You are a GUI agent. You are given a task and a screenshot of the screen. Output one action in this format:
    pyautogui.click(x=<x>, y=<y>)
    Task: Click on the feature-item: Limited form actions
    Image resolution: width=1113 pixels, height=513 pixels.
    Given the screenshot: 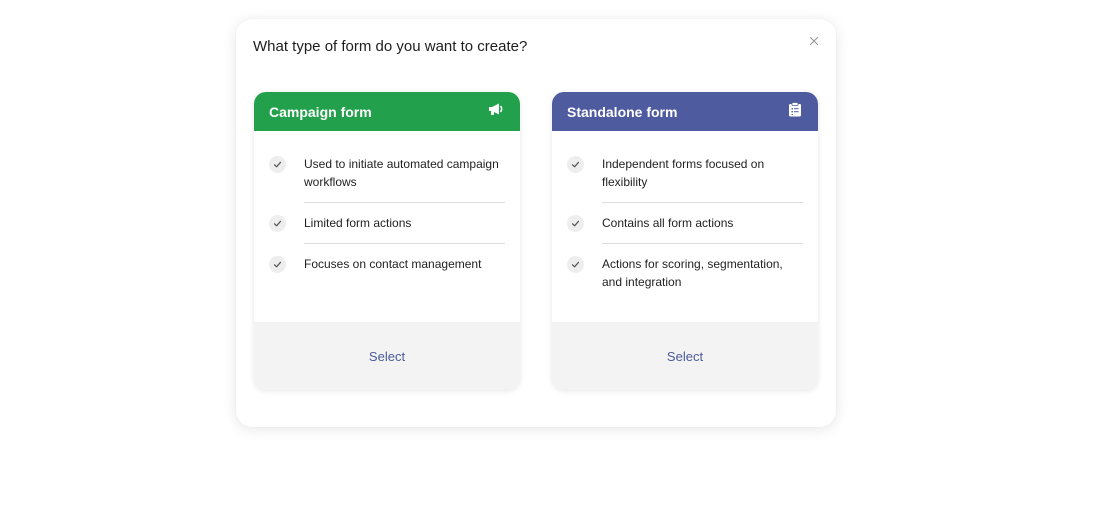 What is the action you would take?
    pyautogui.click(x=387, y=229)
    